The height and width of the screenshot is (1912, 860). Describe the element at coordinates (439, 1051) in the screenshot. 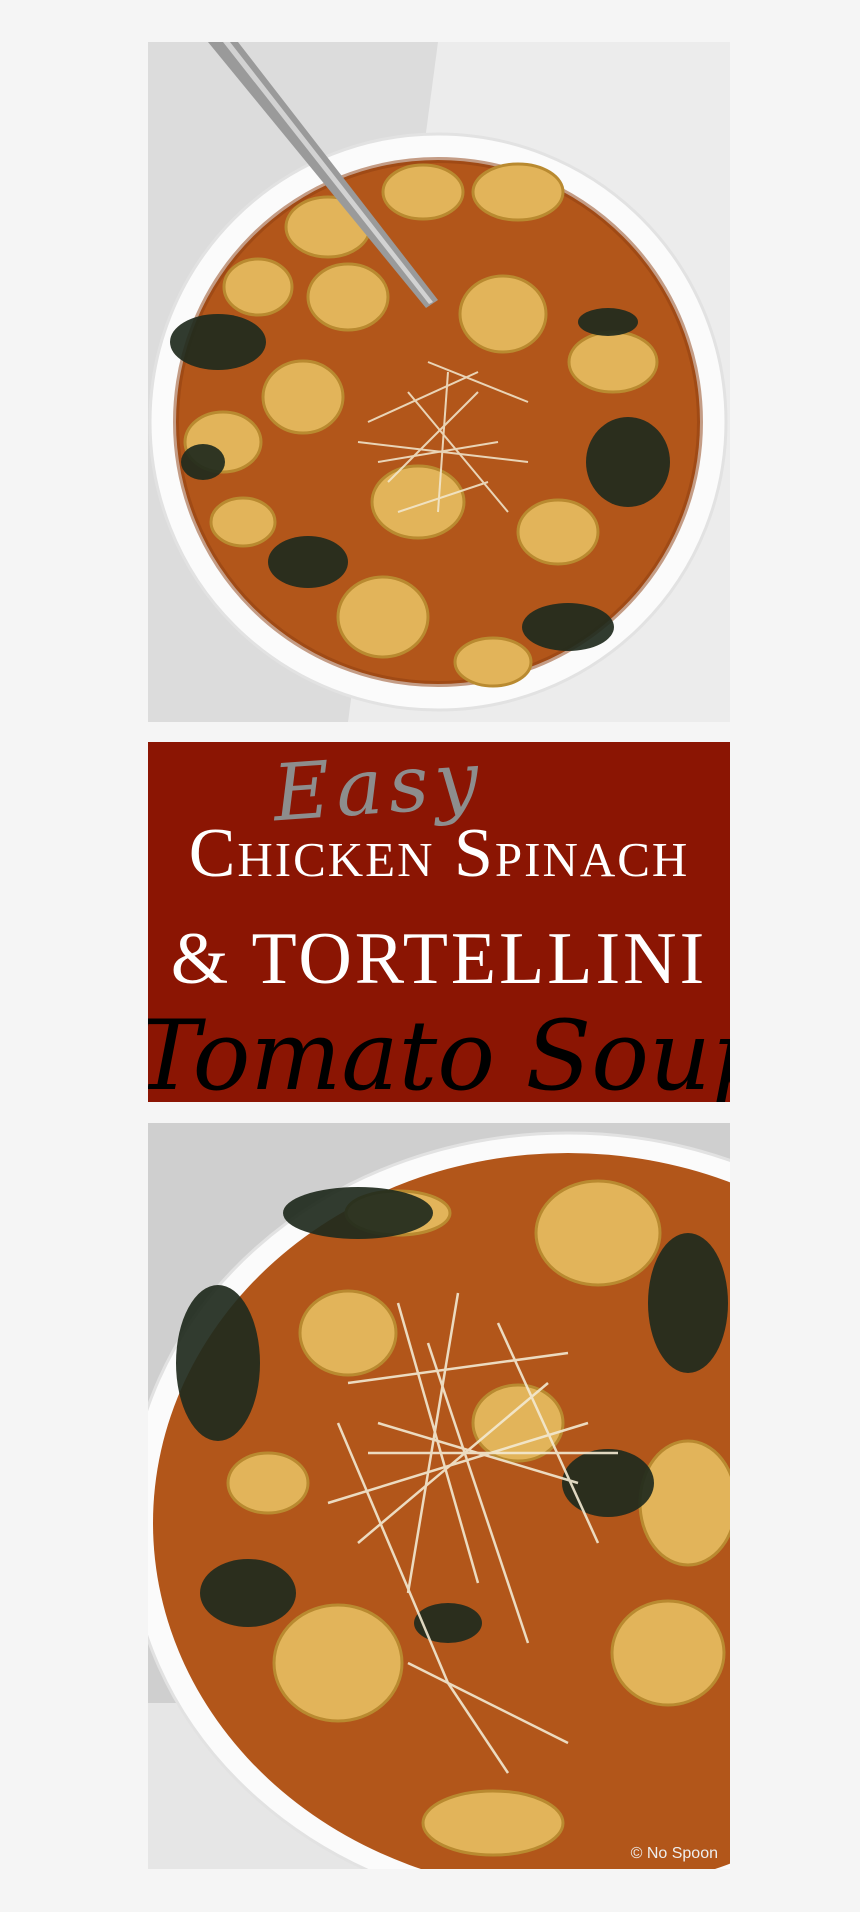

I see `title-line-3: Tomato Soup` at that location.